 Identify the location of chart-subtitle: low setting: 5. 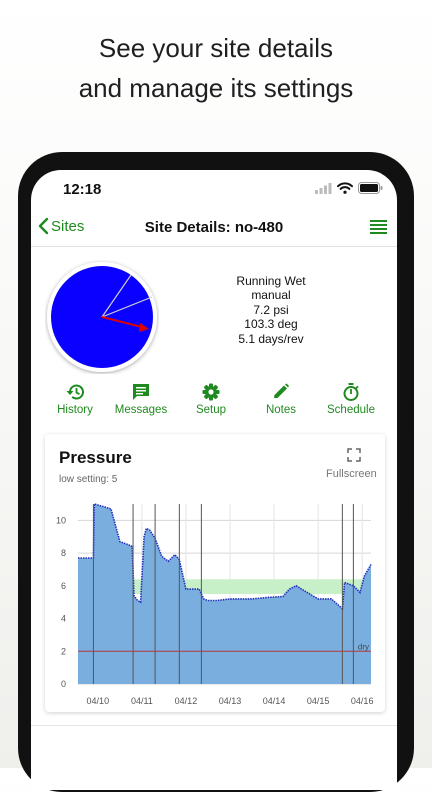
(88, 479).